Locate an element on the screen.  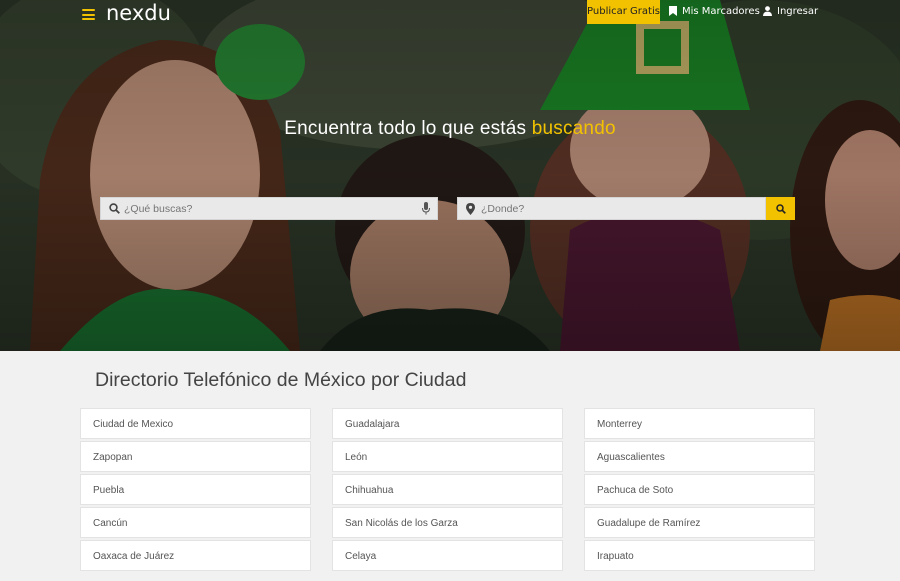
headline-accent: buscando is located at coordinates (573, 128).